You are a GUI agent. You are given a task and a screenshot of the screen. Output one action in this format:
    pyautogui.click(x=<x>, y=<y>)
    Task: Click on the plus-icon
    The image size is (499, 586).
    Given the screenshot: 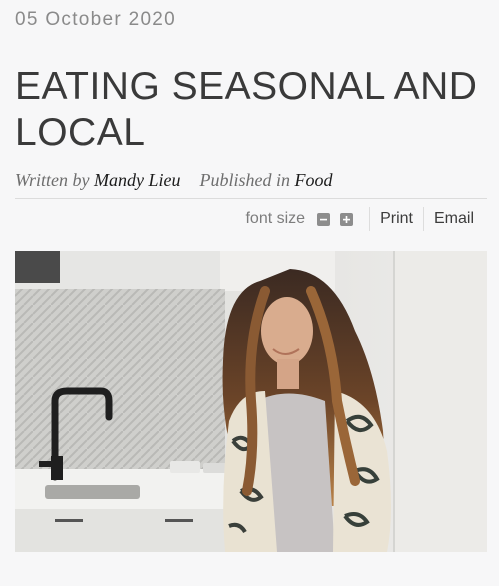 What is the action you would take?
    pyautogui.click(x=347, y=219)
    